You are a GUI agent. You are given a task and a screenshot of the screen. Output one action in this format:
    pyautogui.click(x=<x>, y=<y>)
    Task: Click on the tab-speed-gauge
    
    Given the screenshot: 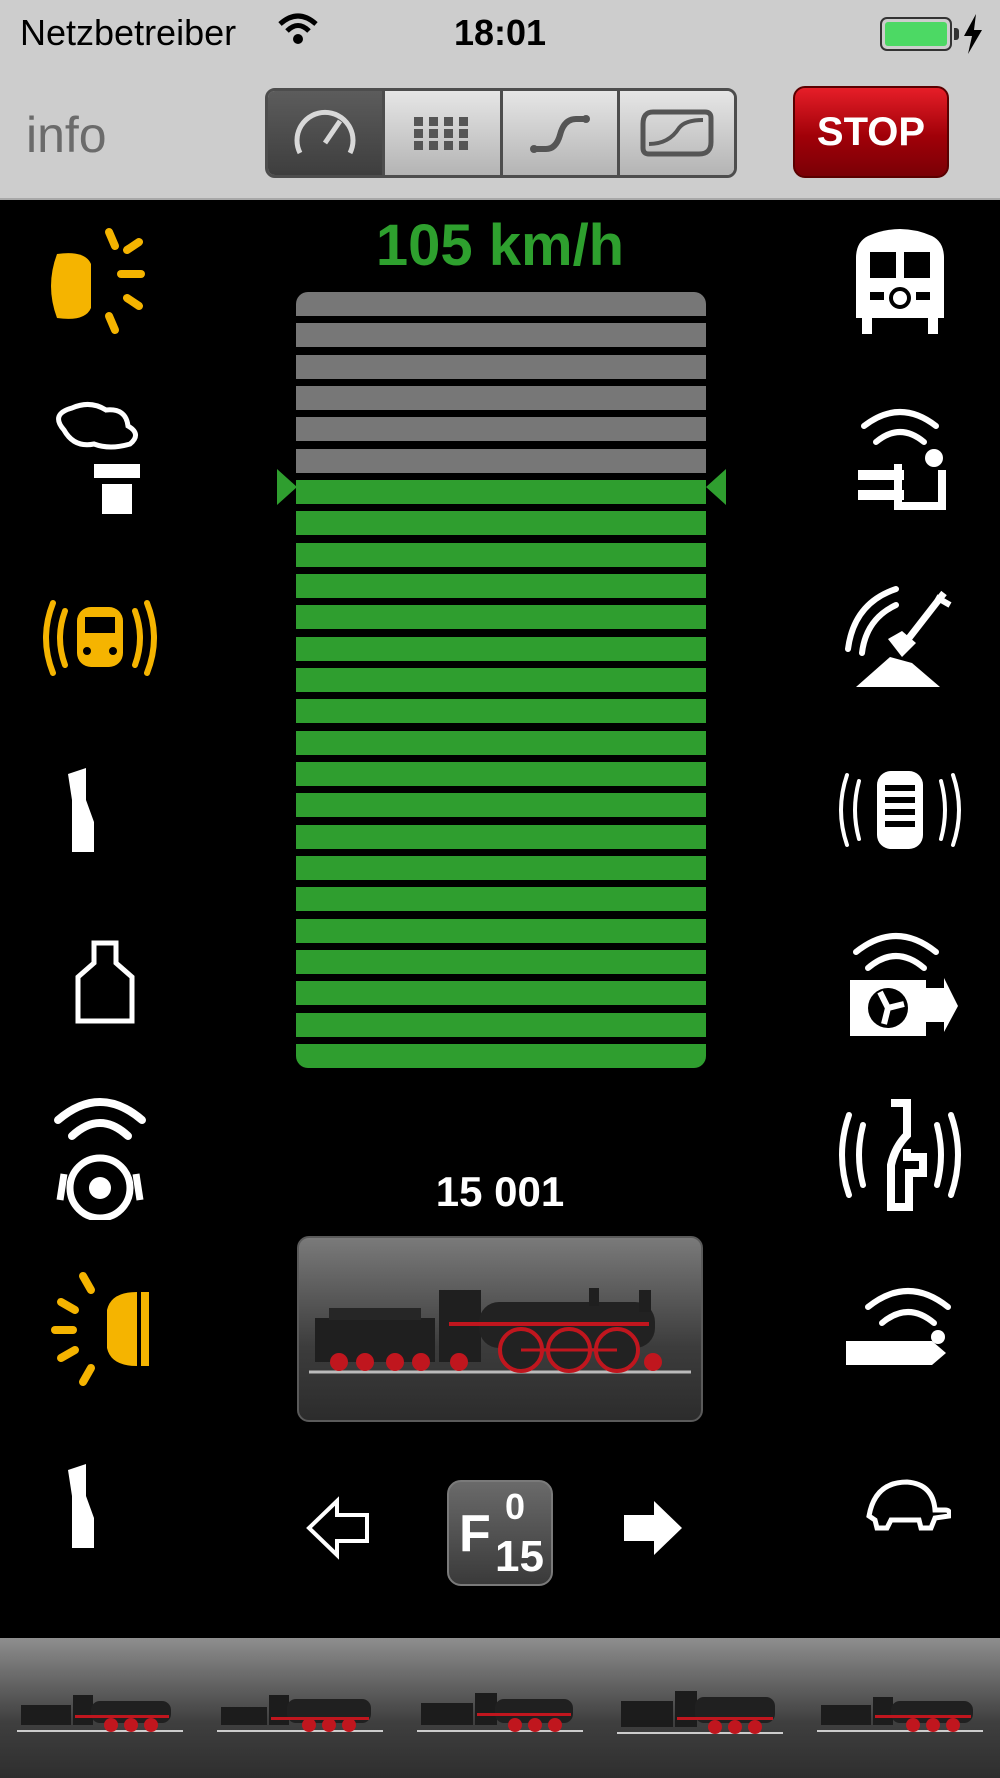 What is the action you would take?
    pyautogui.click(x=327, y=133)
    